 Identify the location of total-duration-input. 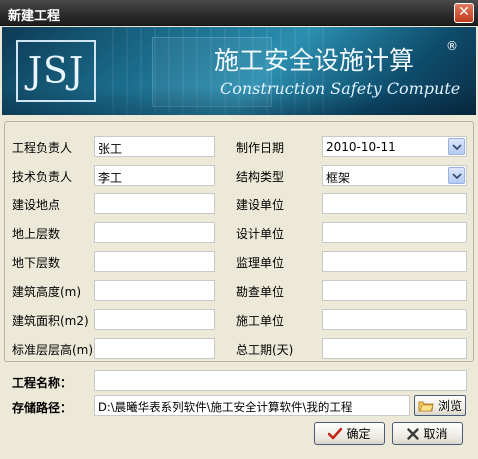
(394, 348).